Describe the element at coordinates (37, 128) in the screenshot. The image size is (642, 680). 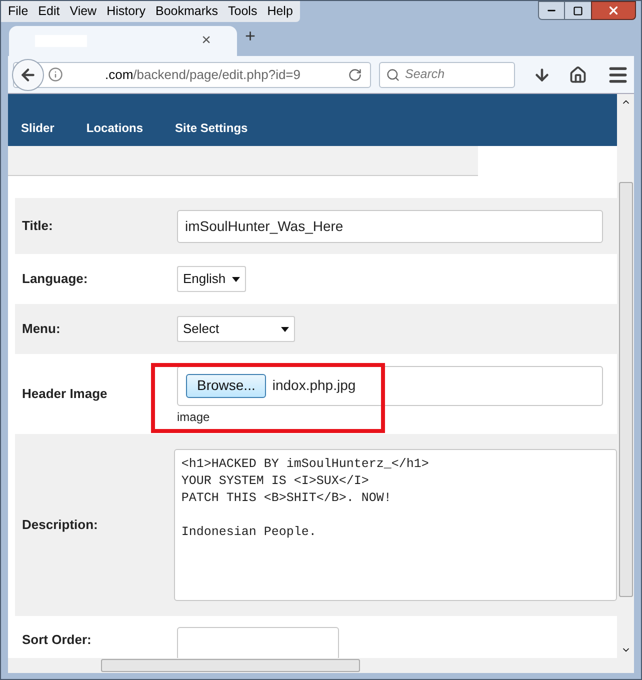
I see `nav-link: Slider` at that location.